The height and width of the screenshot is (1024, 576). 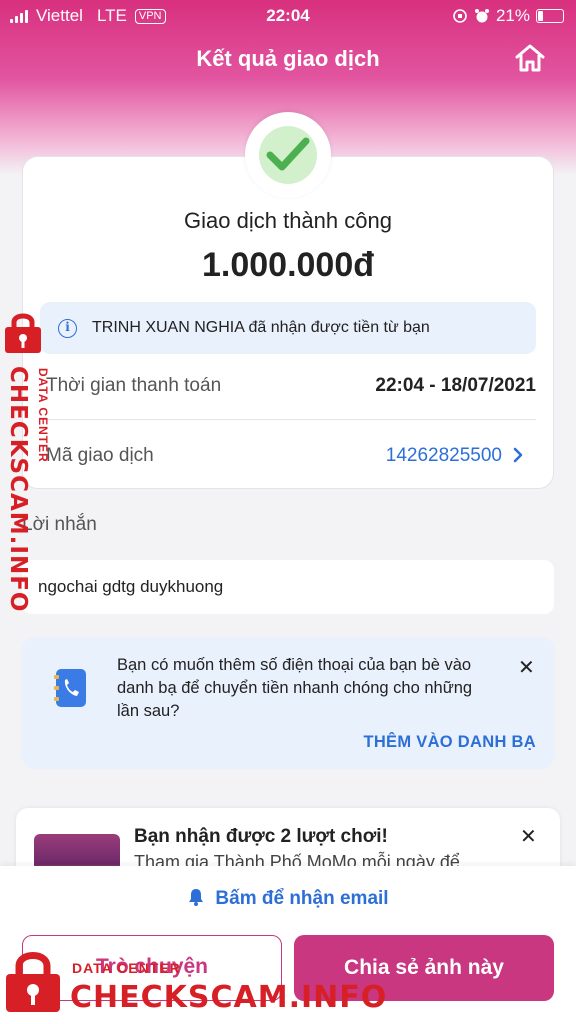 What do you see at coordinates (134, 385) in the screenshot?
I see `payment-time-label: Thời gian thanh toán` at bounding box center [134, 385].